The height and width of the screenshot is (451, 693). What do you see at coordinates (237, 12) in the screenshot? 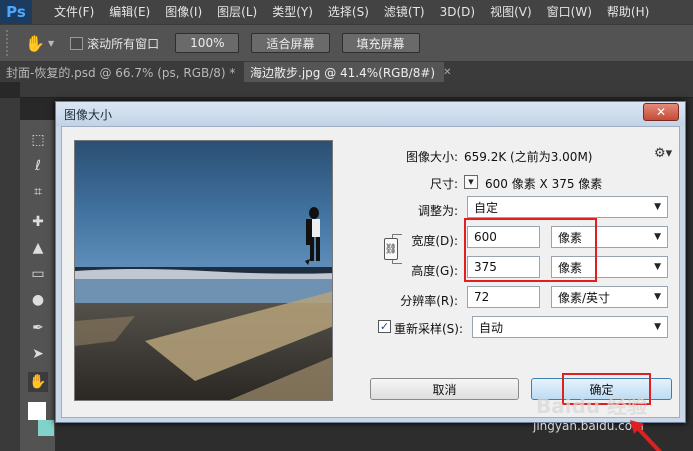
I see `menu-layer: 图层(L)` at bounding box center [237, 12].